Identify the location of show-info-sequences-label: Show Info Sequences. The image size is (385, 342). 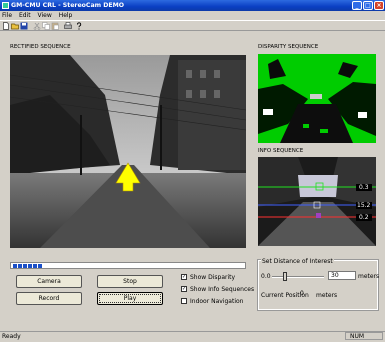
(222, 289).